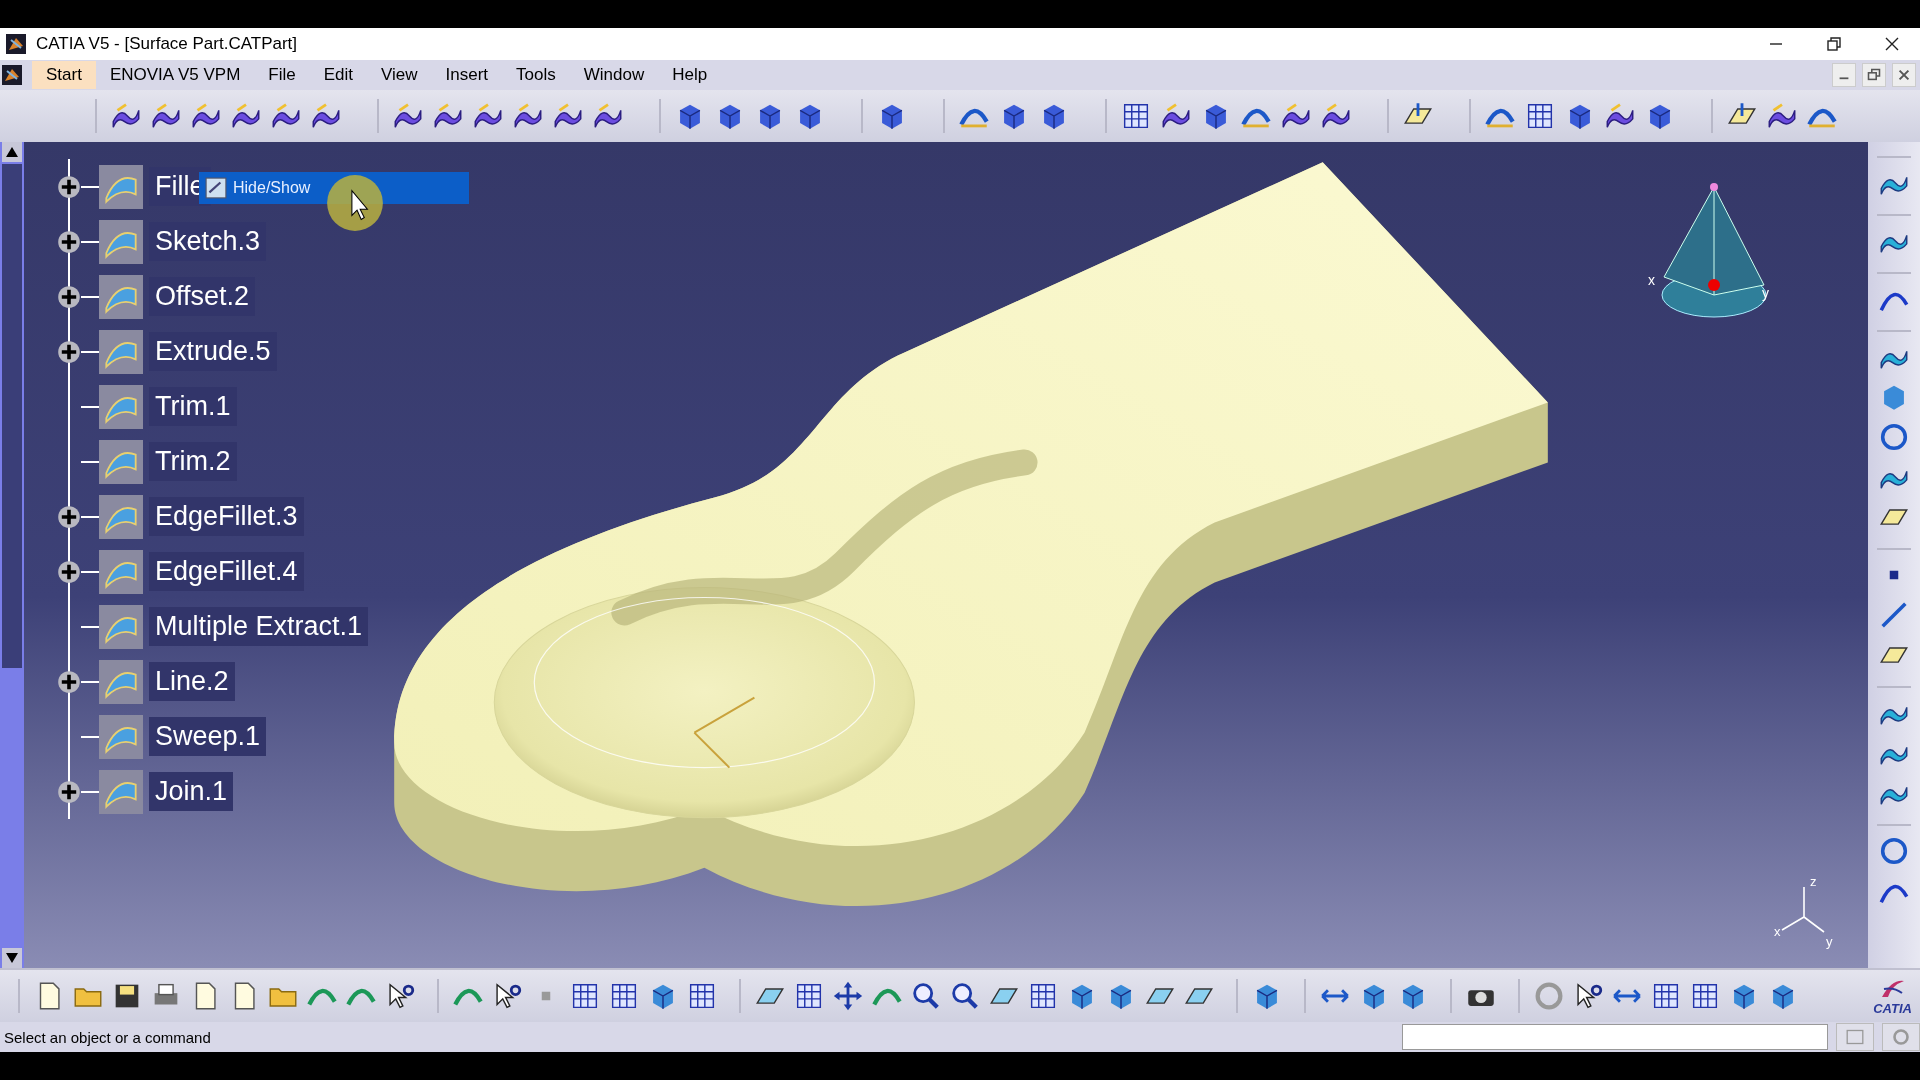 This screenshot has width=1920, height=1080. What do you see at coordinates (259, 626) in the screenshot?
I see `tree-item: Multiple Extract.1` at bounding box center [259, 626].